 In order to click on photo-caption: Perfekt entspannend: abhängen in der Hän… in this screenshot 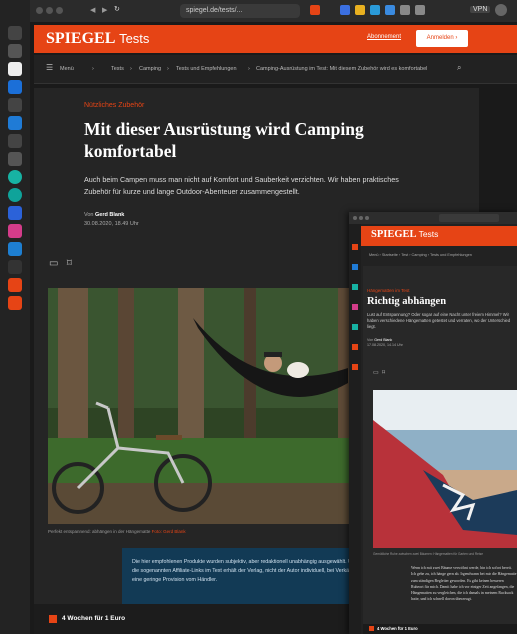, I will do `click(117, 531)`.